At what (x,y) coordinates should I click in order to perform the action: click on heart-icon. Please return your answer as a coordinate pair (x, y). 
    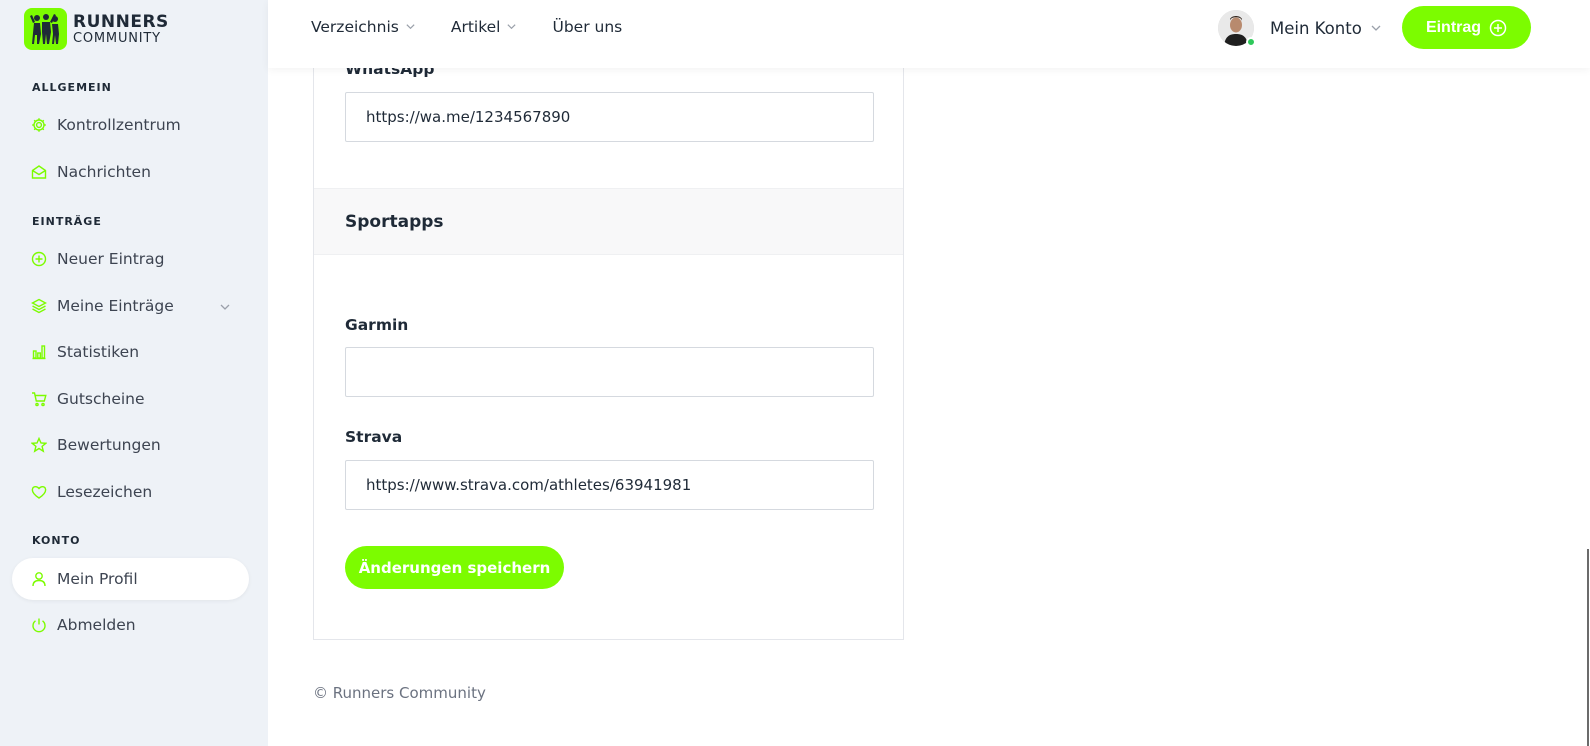
    Looking at the image, I should click on (39, 492).